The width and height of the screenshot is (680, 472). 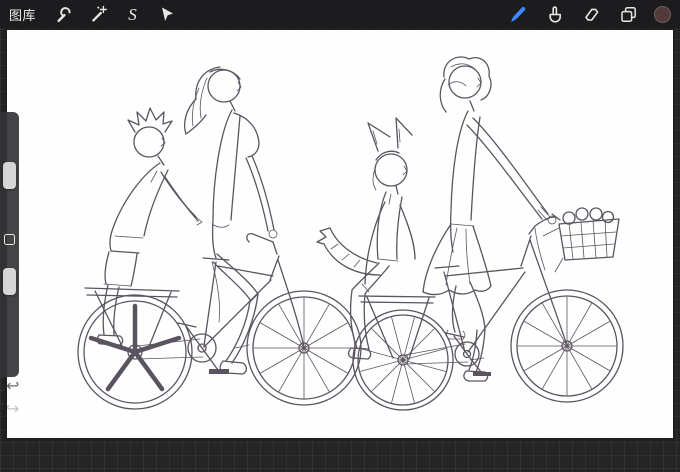 I want to click on toolbar-left-group: 图库 S, so click(x=93, y=14).